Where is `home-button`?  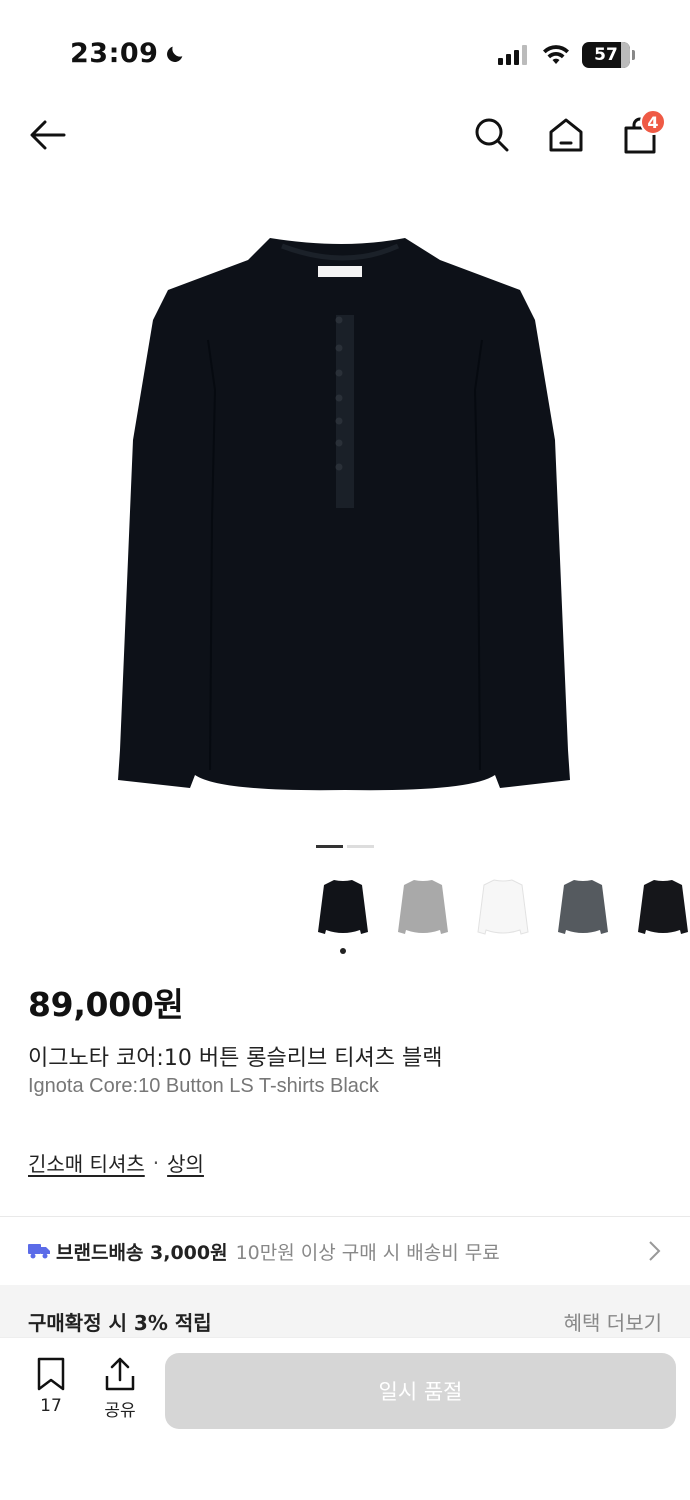 home-button is located at coordinates (566, 135).